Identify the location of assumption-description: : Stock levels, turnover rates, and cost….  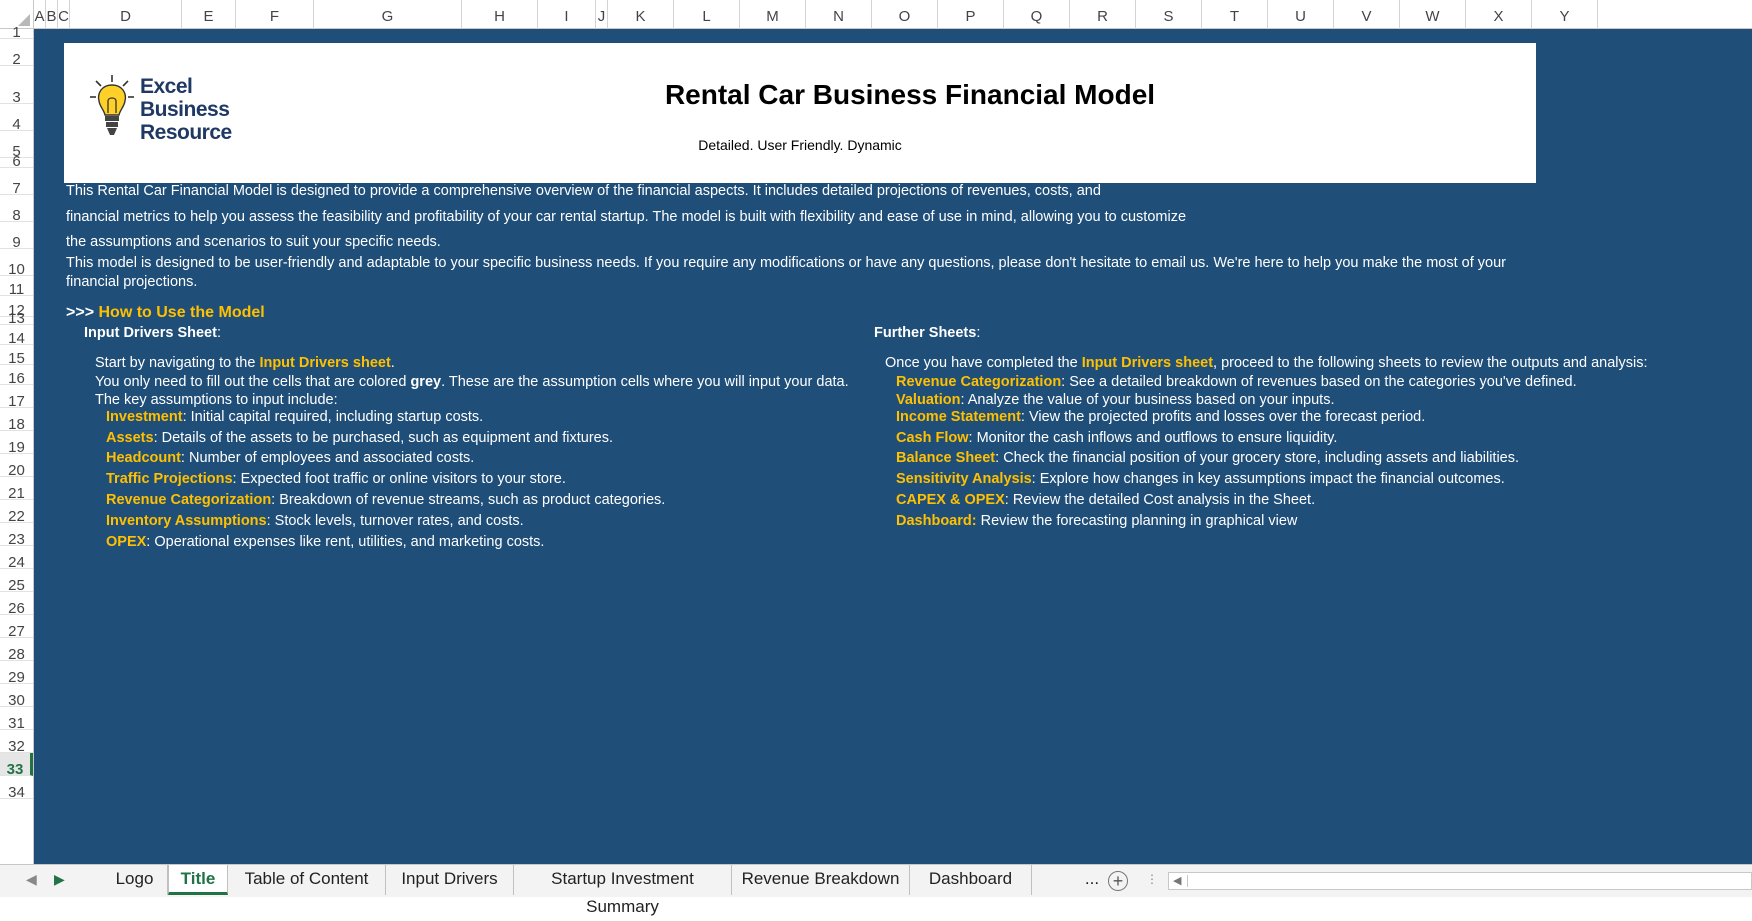
(395, 521).